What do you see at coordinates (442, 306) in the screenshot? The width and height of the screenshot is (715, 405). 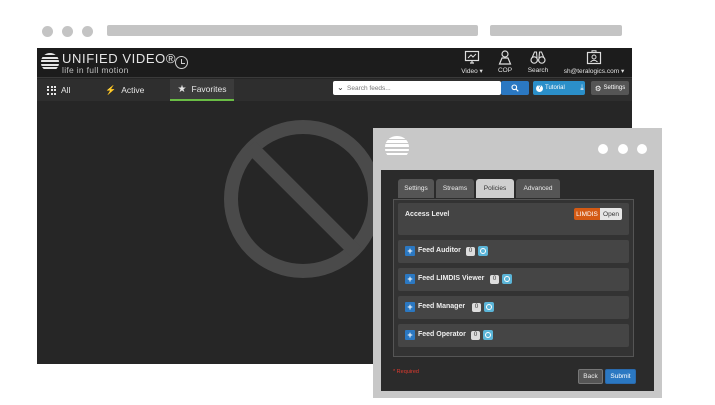 I see `policy-name: Feed Manager` at bounding box center [442, 306].